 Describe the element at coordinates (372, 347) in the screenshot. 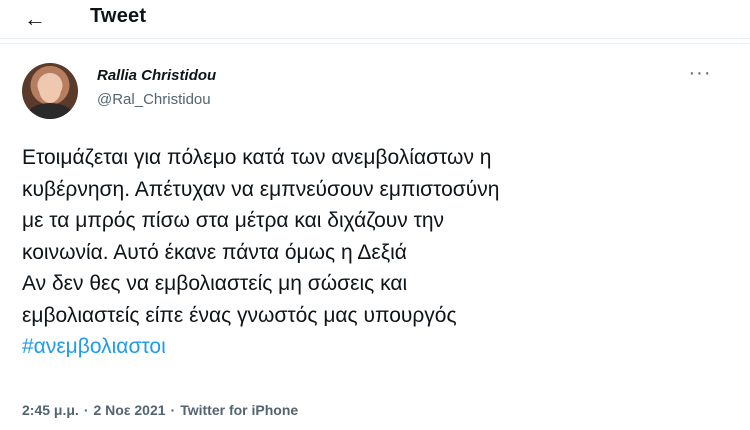

I see `hashtag-link: #ανεμβολιαστοι` at that location.